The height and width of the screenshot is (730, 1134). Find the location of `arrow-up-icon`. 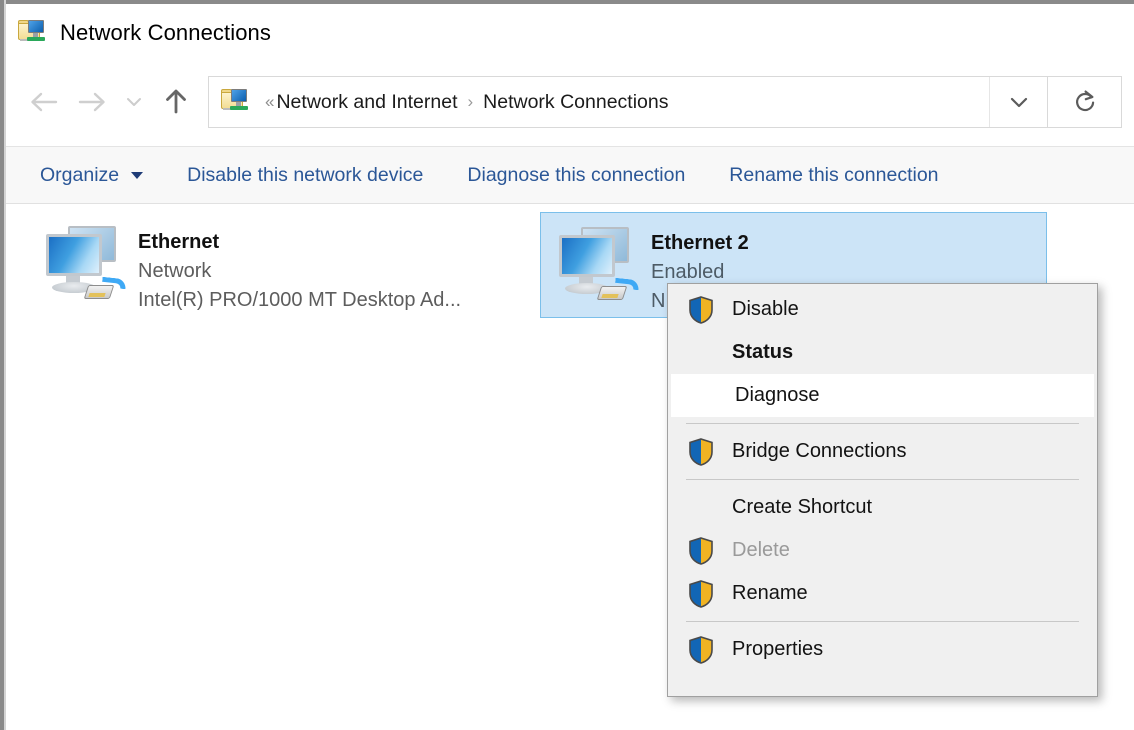

arrow-up-icon is located at coordinates (176, 101).